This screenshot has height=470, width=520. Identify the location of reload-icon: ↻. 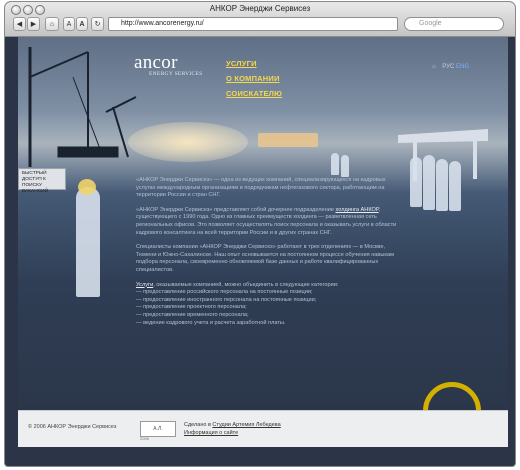
(97, 24).